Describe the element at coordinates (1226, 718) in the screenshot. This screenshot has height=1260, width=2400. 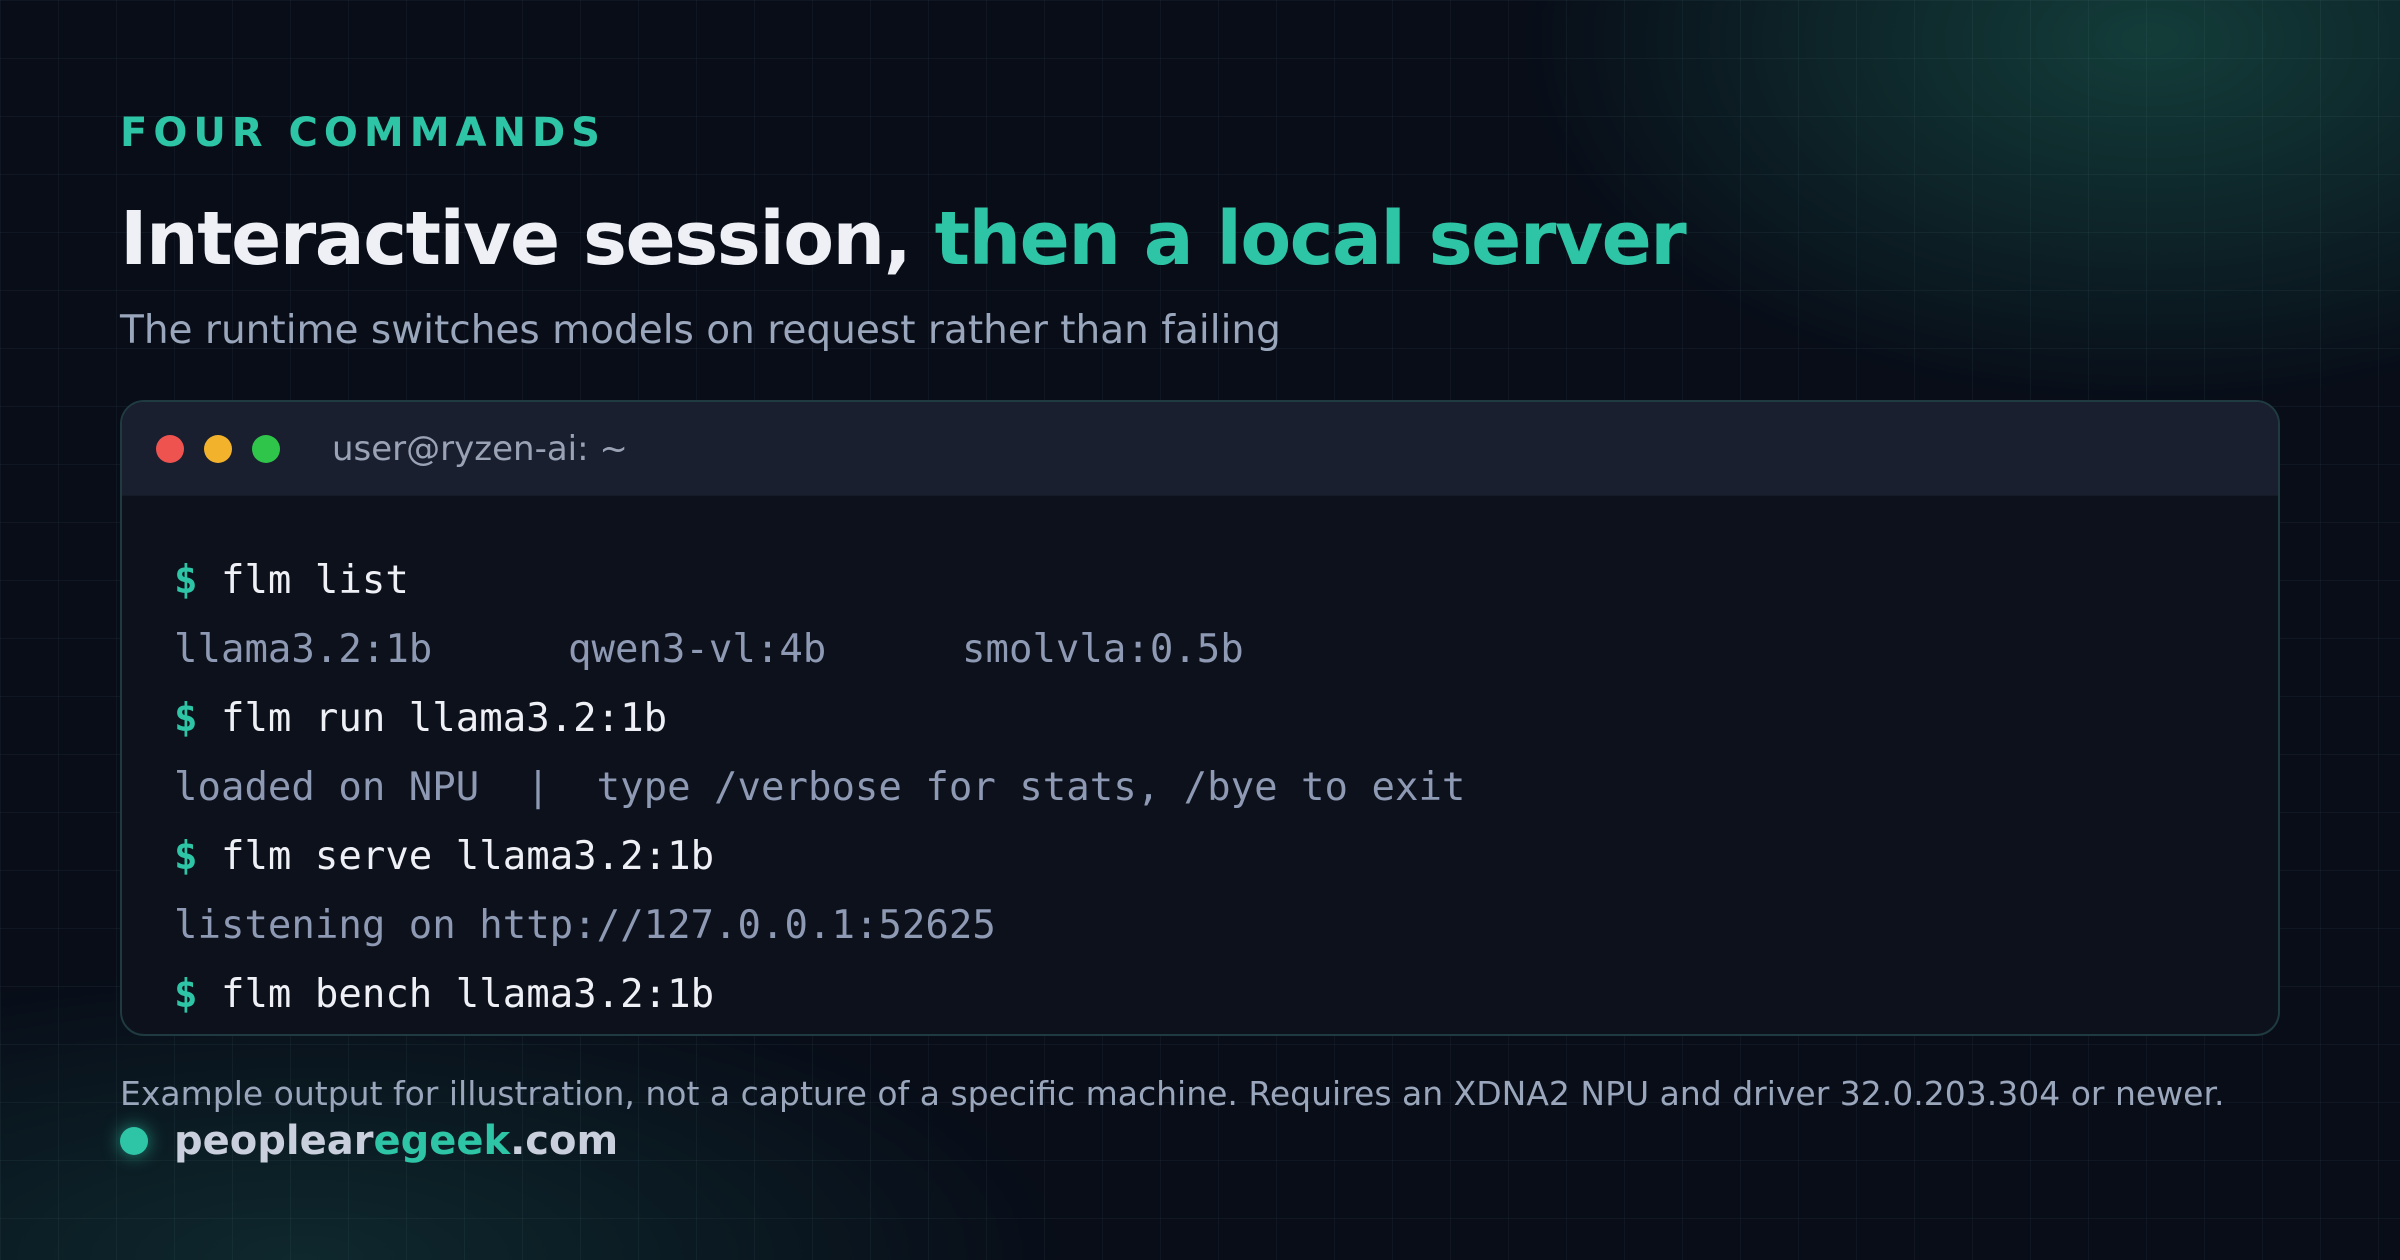
I see `terminal-command-line: $ flm run llama3.2:1b` at that location.